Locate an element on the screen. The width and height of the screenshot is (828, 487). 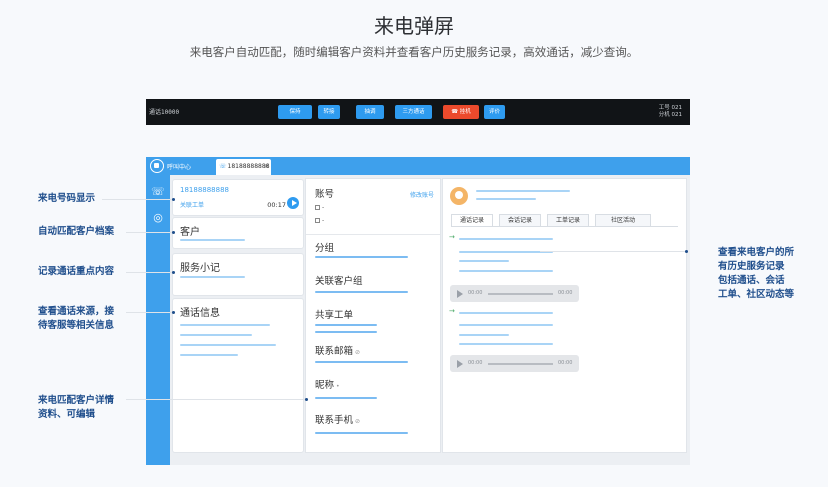
tabs-divider is located at coordinates (564, 226).